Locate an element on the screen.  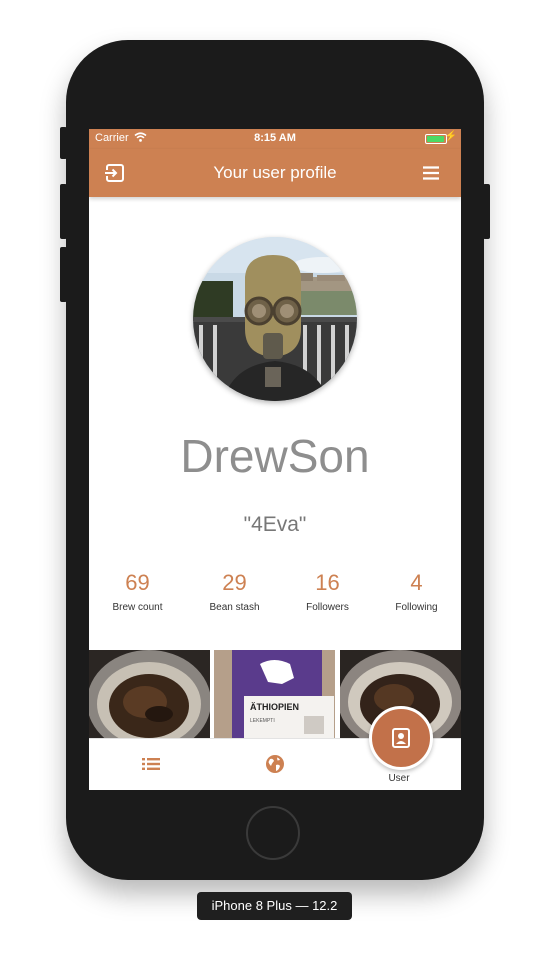
power-button is located at coordinates (486, 211).